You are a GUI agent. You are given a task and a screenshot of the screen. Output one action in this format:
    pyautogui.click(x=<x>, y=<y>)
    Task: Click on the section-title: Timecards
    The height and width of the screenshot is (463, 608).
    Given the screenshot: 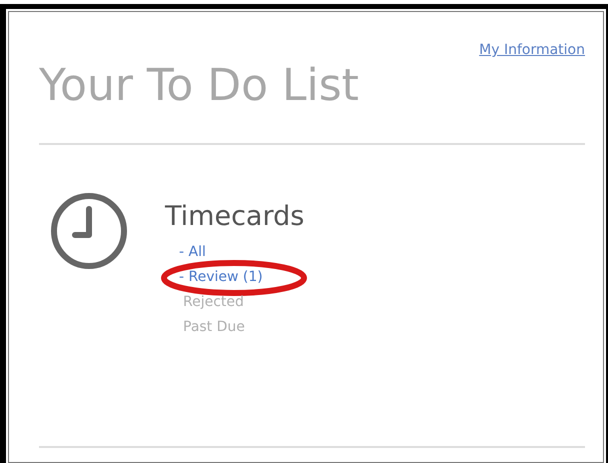 What is the action you would take?
    pyautogui.click(x=234, y=216)
    